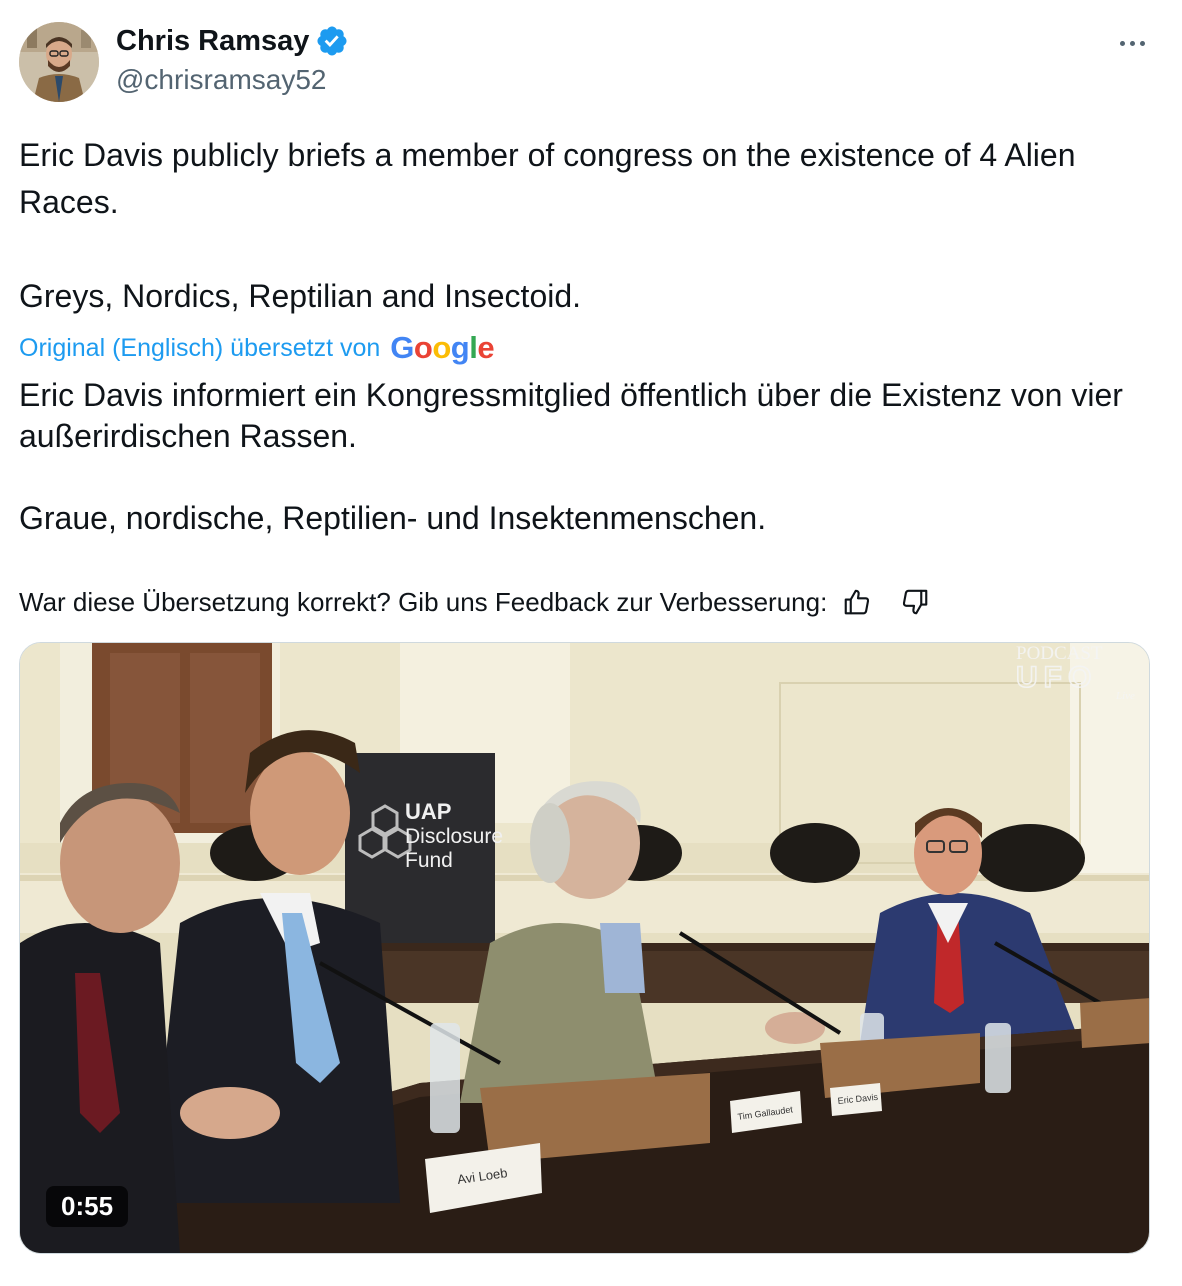  I want to click on translation-attribution: Original (Englisch) übersetzt von Google, so click(257, 348).